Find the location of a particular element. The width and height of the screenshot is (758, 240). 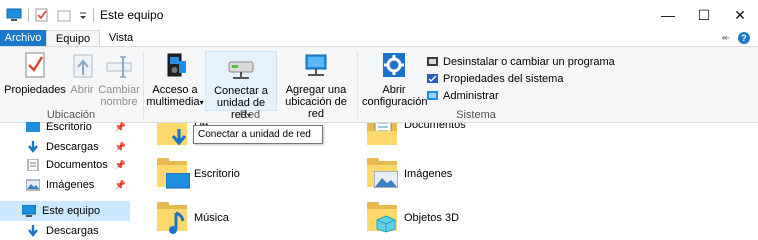

add-network-location-label-1: Agregar una is located at coordinates (316, 90).